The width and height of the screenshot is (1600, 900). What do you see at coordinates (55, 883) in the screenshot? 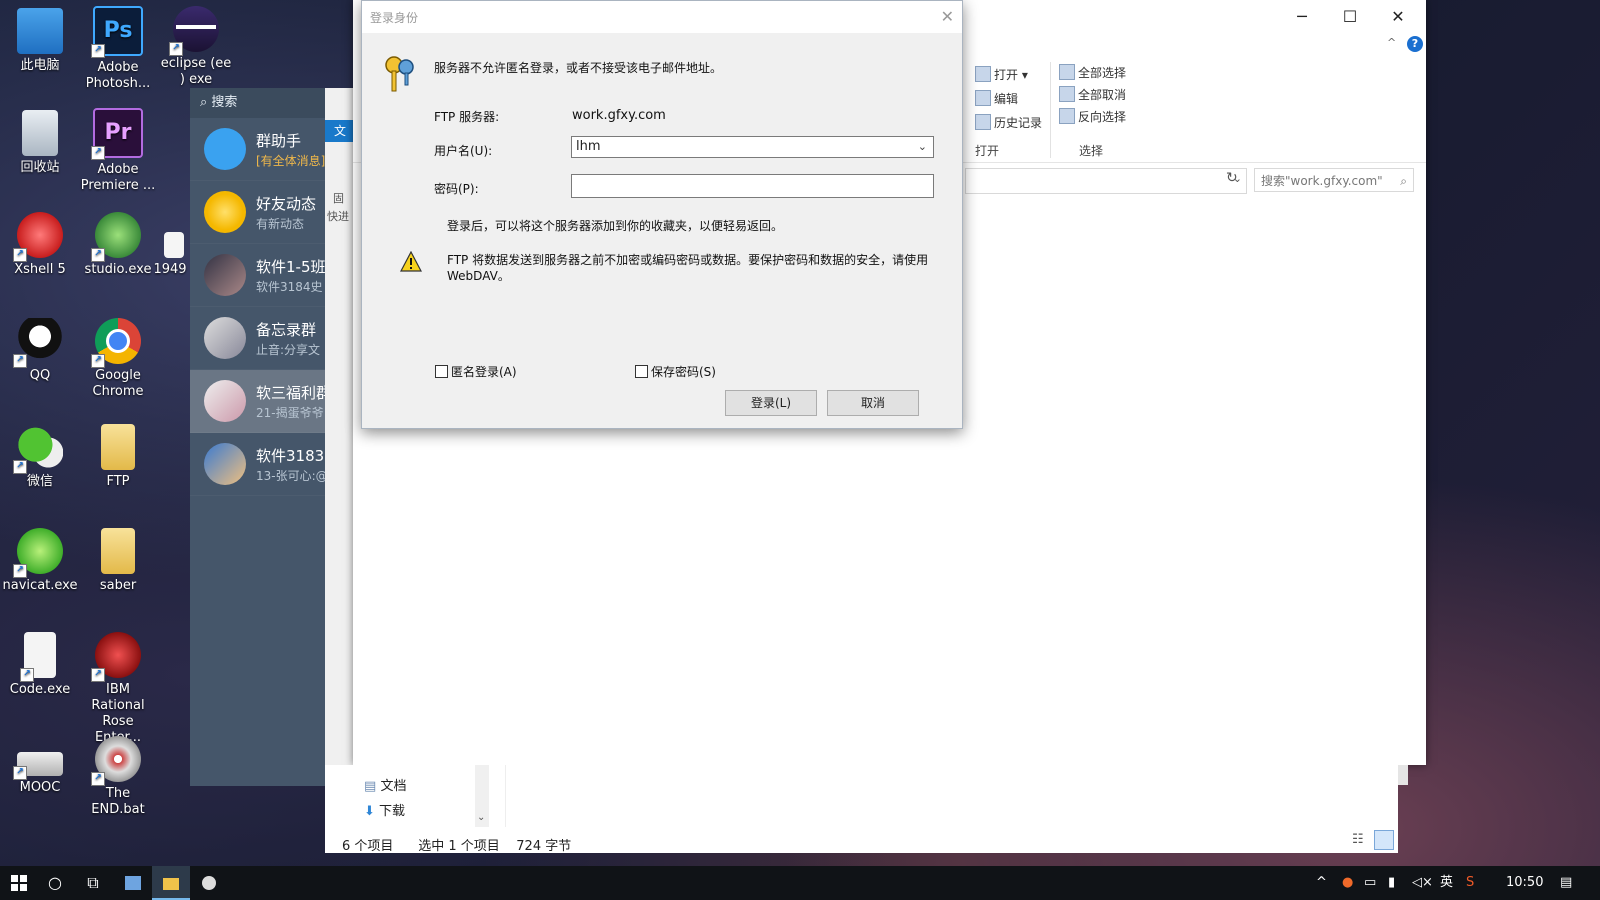
I see `cortana-button: ○` at bounding box center [55, 883].